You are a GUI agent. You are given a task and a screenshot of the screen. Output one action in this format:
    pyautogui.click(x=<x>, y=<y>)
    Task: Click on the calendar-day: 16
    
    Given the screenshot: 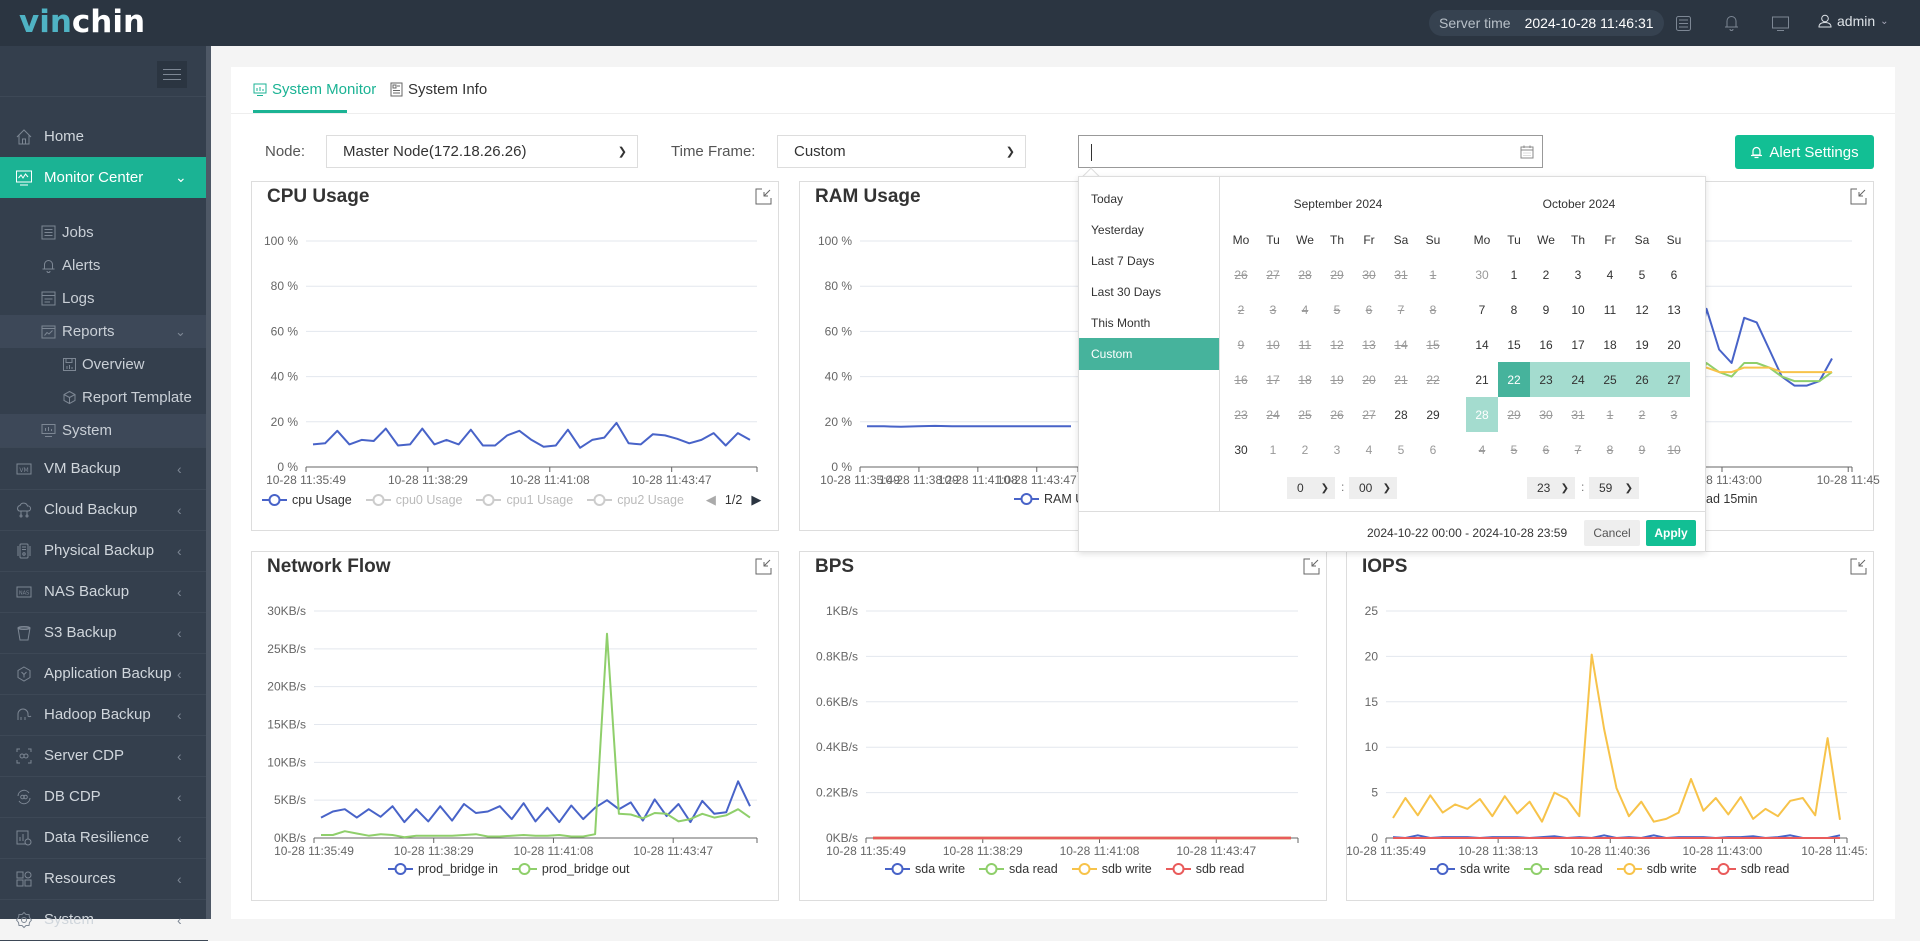 What is the action you would take?
    pyautogui.click(x=1546, y=344)
    